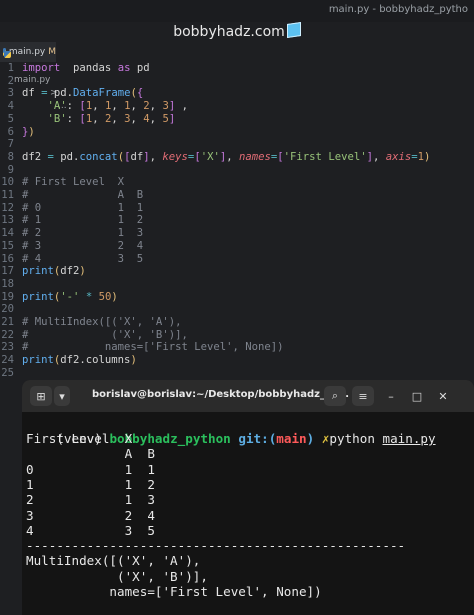 The width and height of the screenshot is (474, 615). Describe the element at coordinates (7, 309) in the screenshot. I see `line-number: 20` at that location.